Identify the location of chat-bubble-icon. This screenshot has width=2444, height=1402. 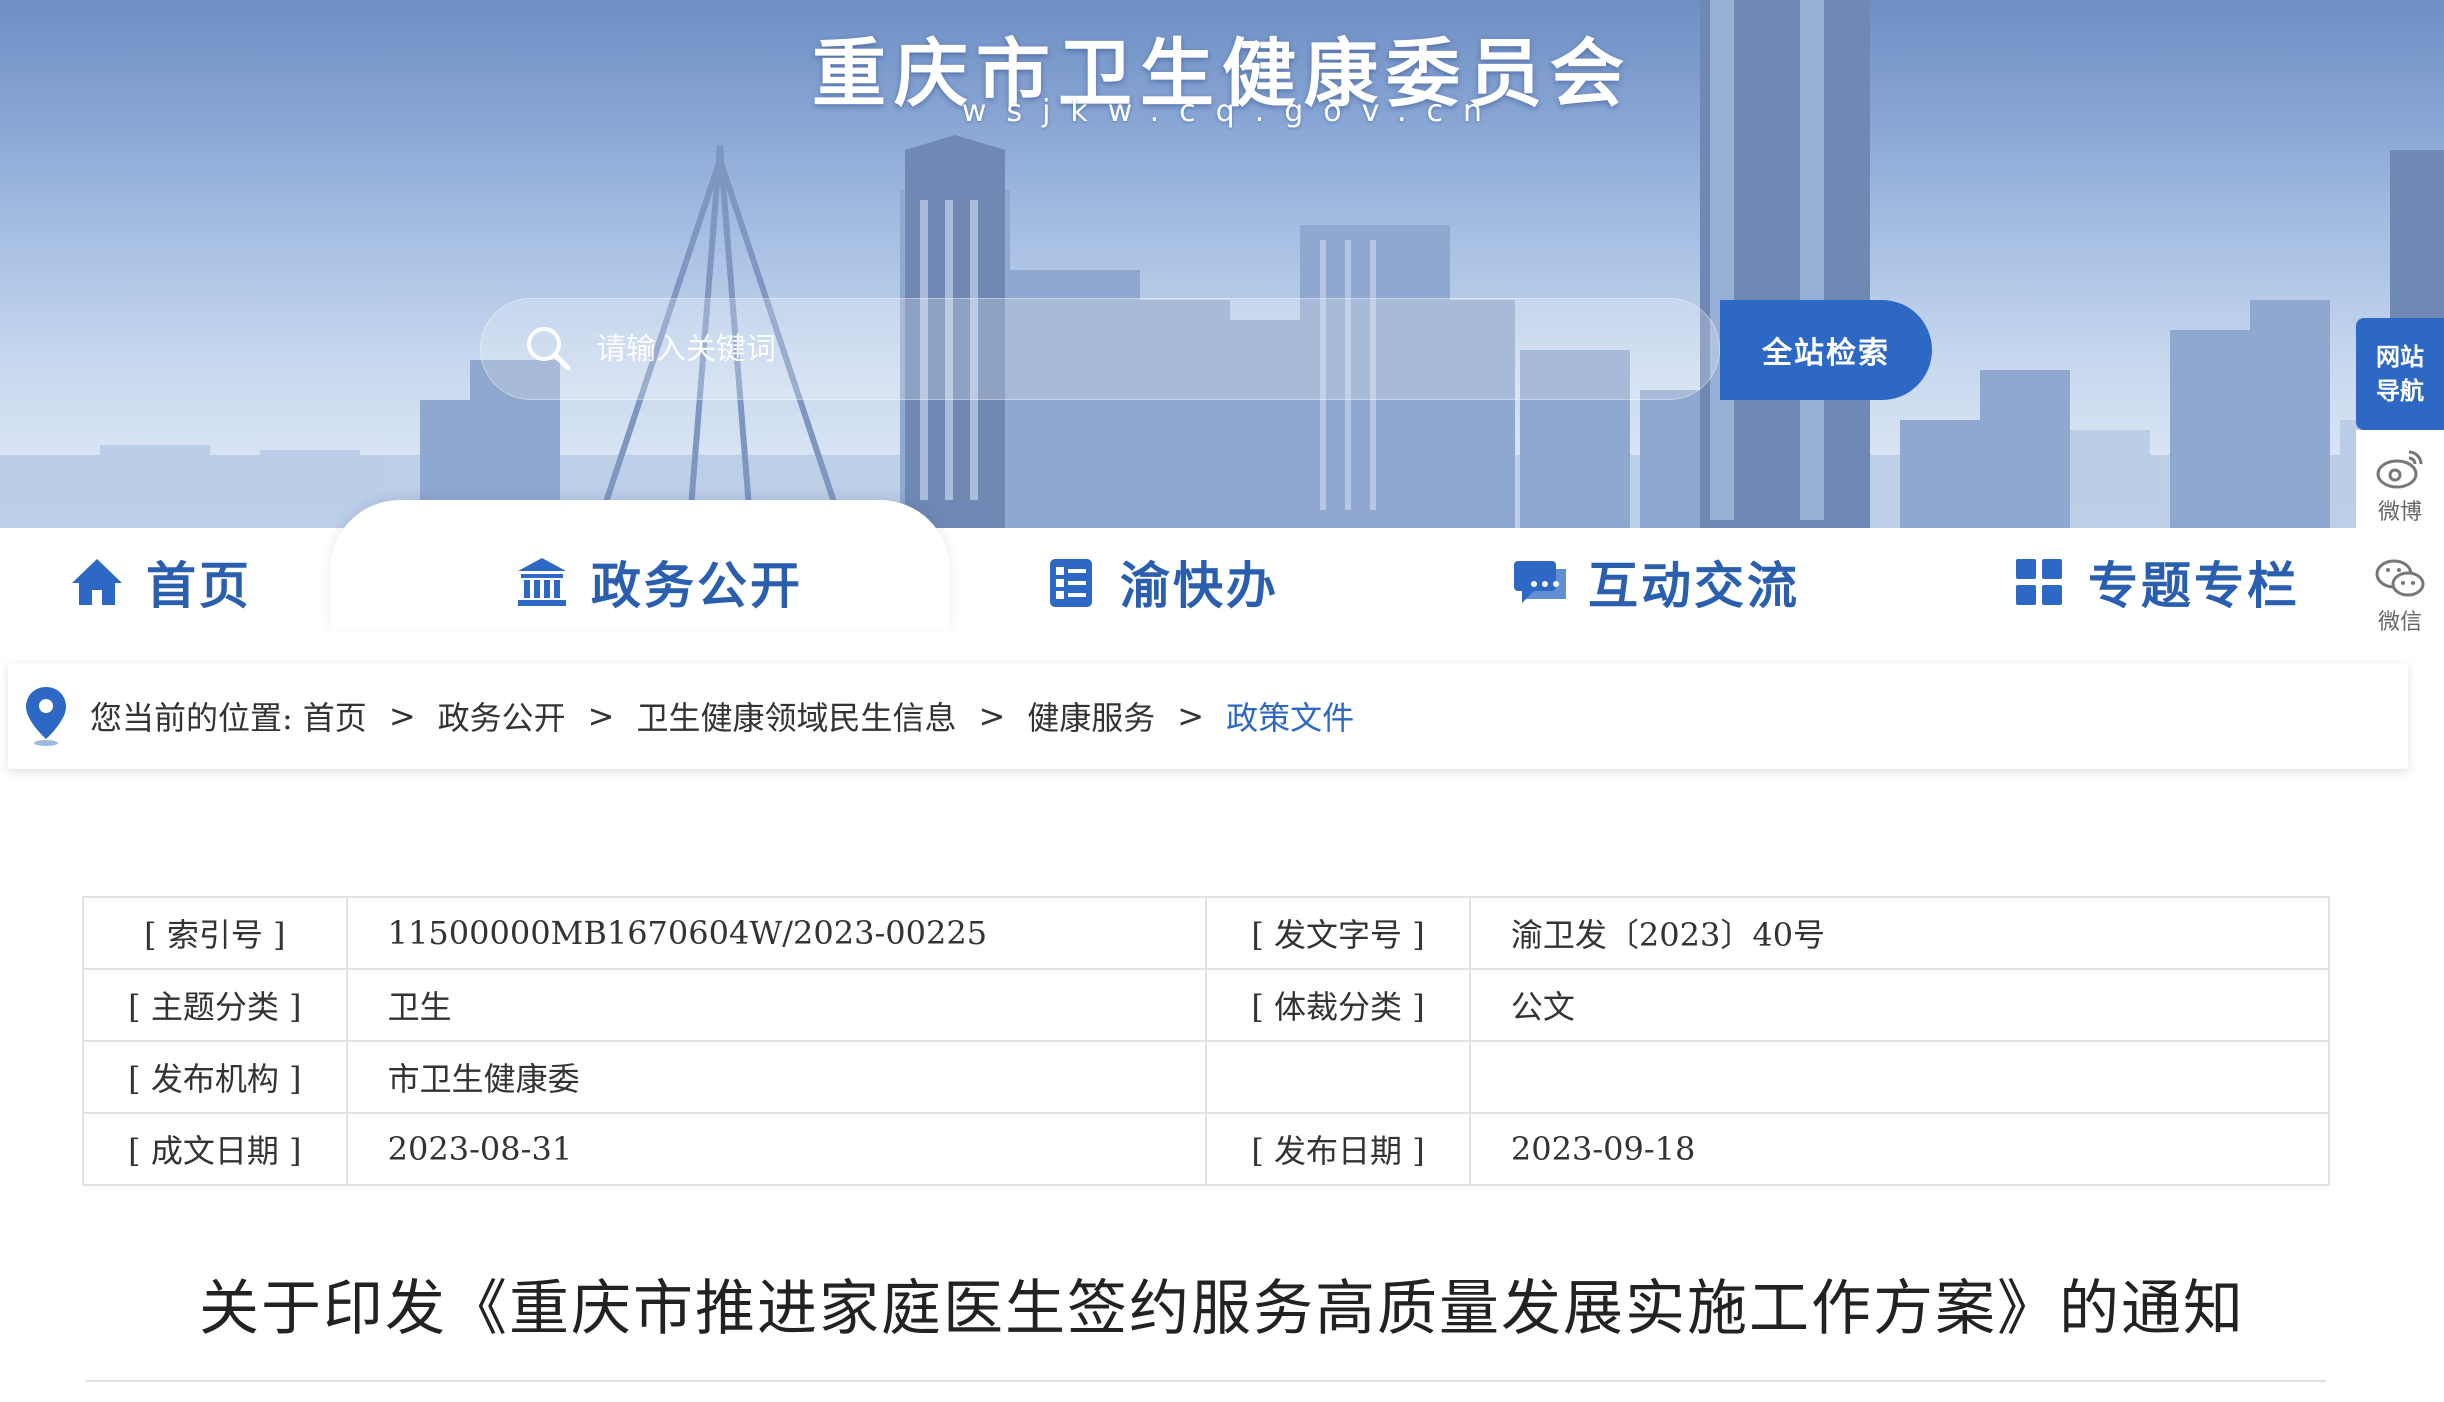
(1540, 582).